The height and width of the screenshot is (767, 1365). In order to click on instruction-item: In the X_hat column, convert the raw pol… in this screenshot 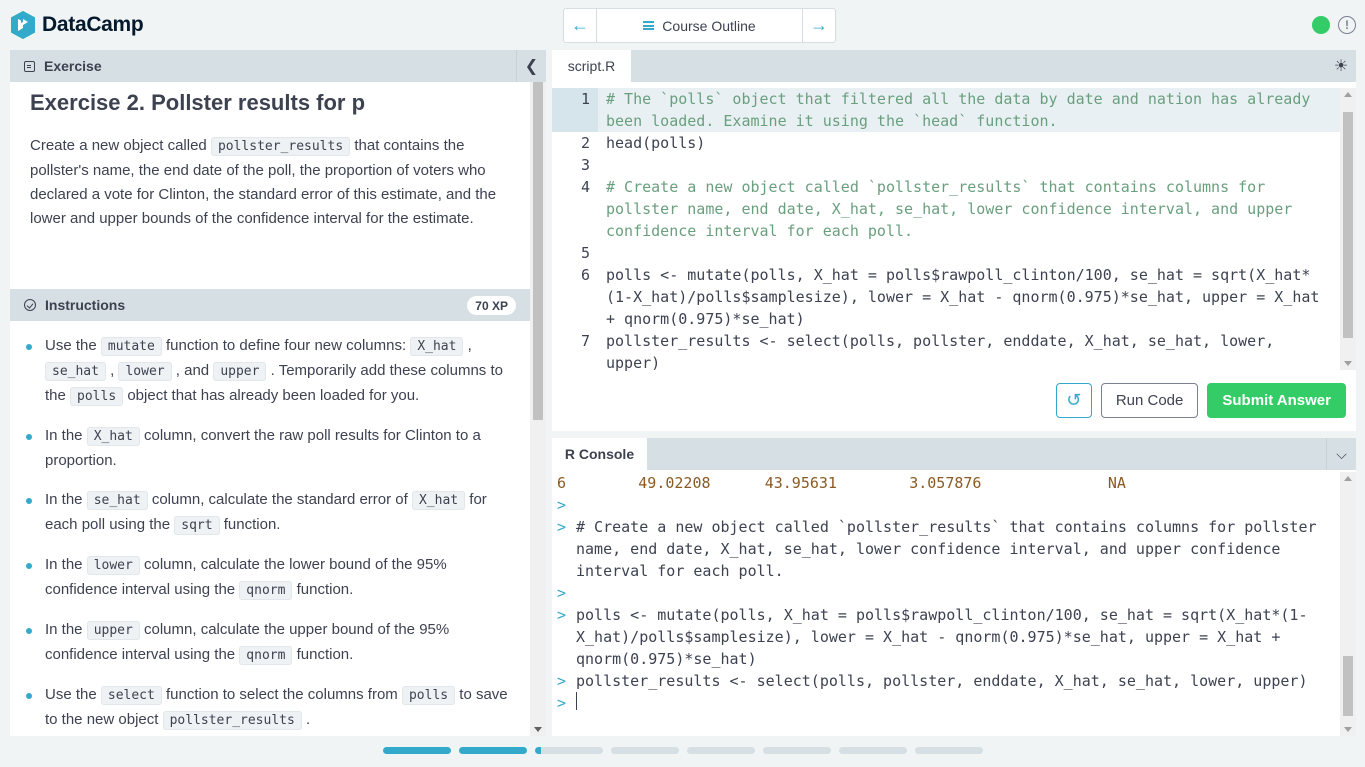, I will do `click(270, 448)`.